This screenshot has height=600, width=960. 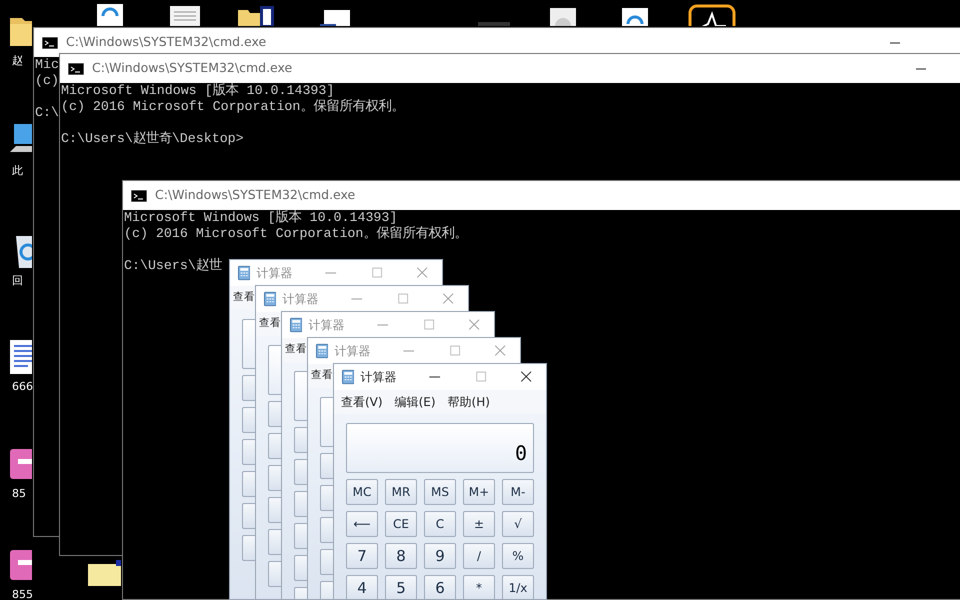 I want to click on calculator-key: M+, so click(x=479, y=492).